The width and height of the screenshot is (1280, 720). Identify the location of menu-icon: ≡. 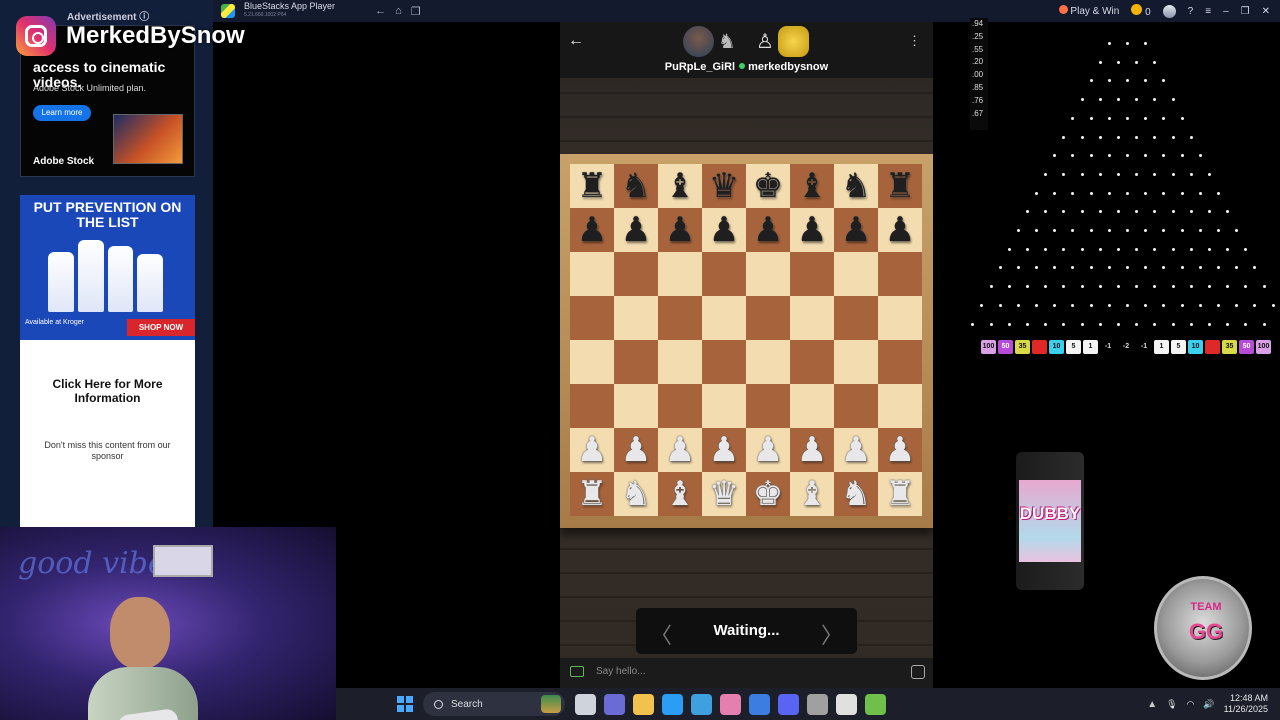
(1208, 11).